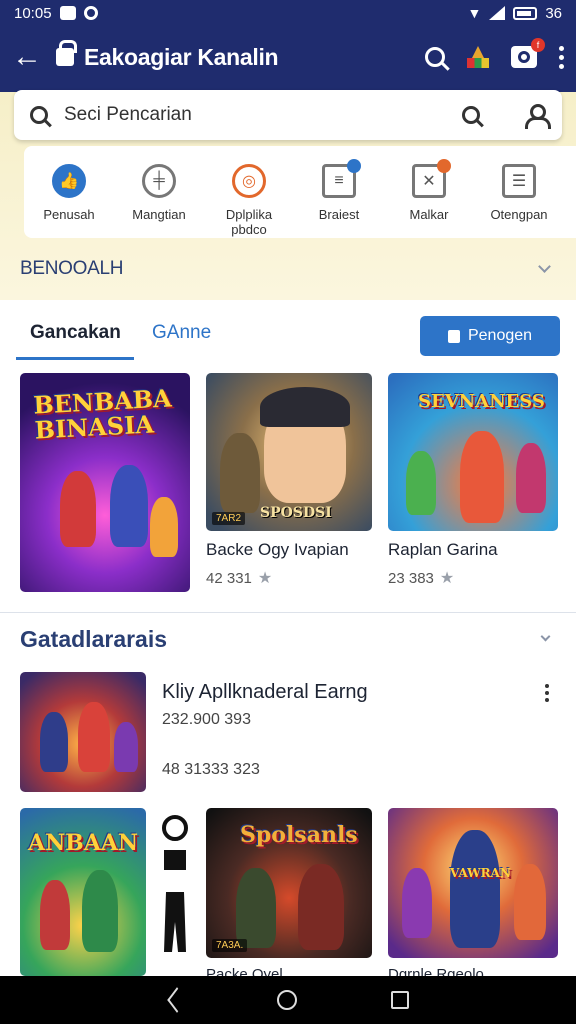 This screenshot has width=576, height=1024. I want to click on search-bar: Seci Pencarian, so click(288, 115).